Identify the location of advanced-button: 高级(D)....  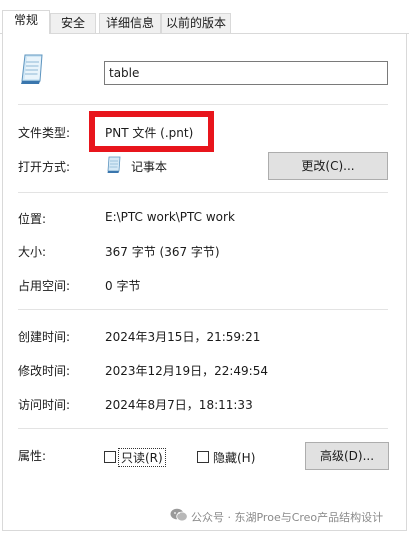
(347, 456).